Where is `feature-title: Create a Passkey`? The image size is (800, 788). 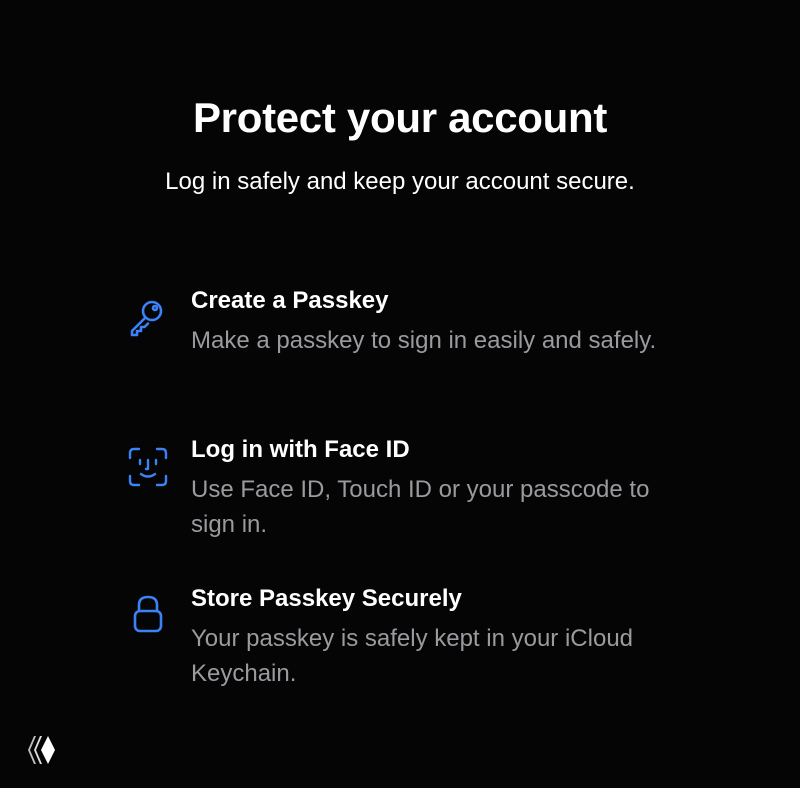
feature-title: Create a Passkey is located at coordinates (290, 300).